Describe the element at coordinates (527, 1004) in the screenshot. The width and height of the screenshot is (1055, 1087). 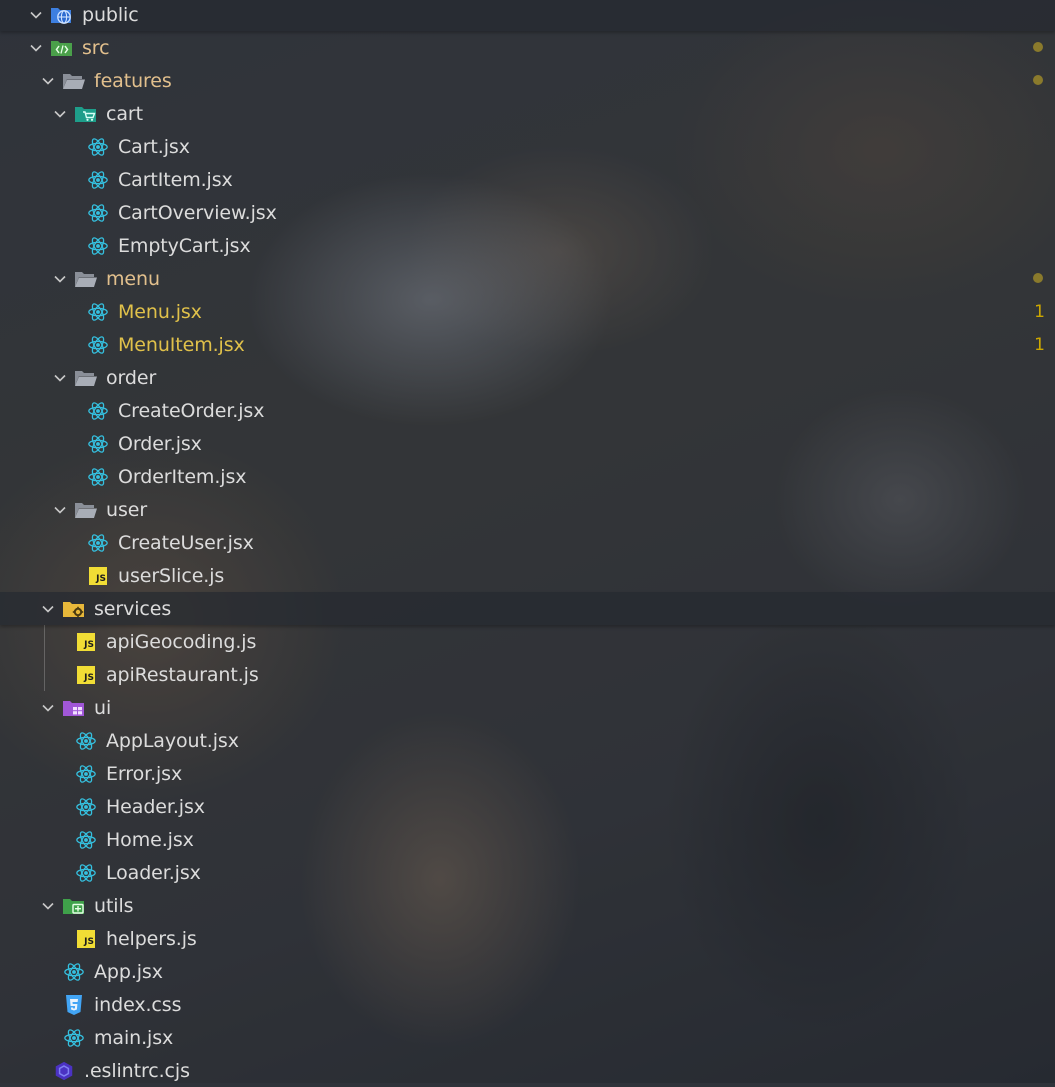
I see `file-row-index-css: index.css` at that location.